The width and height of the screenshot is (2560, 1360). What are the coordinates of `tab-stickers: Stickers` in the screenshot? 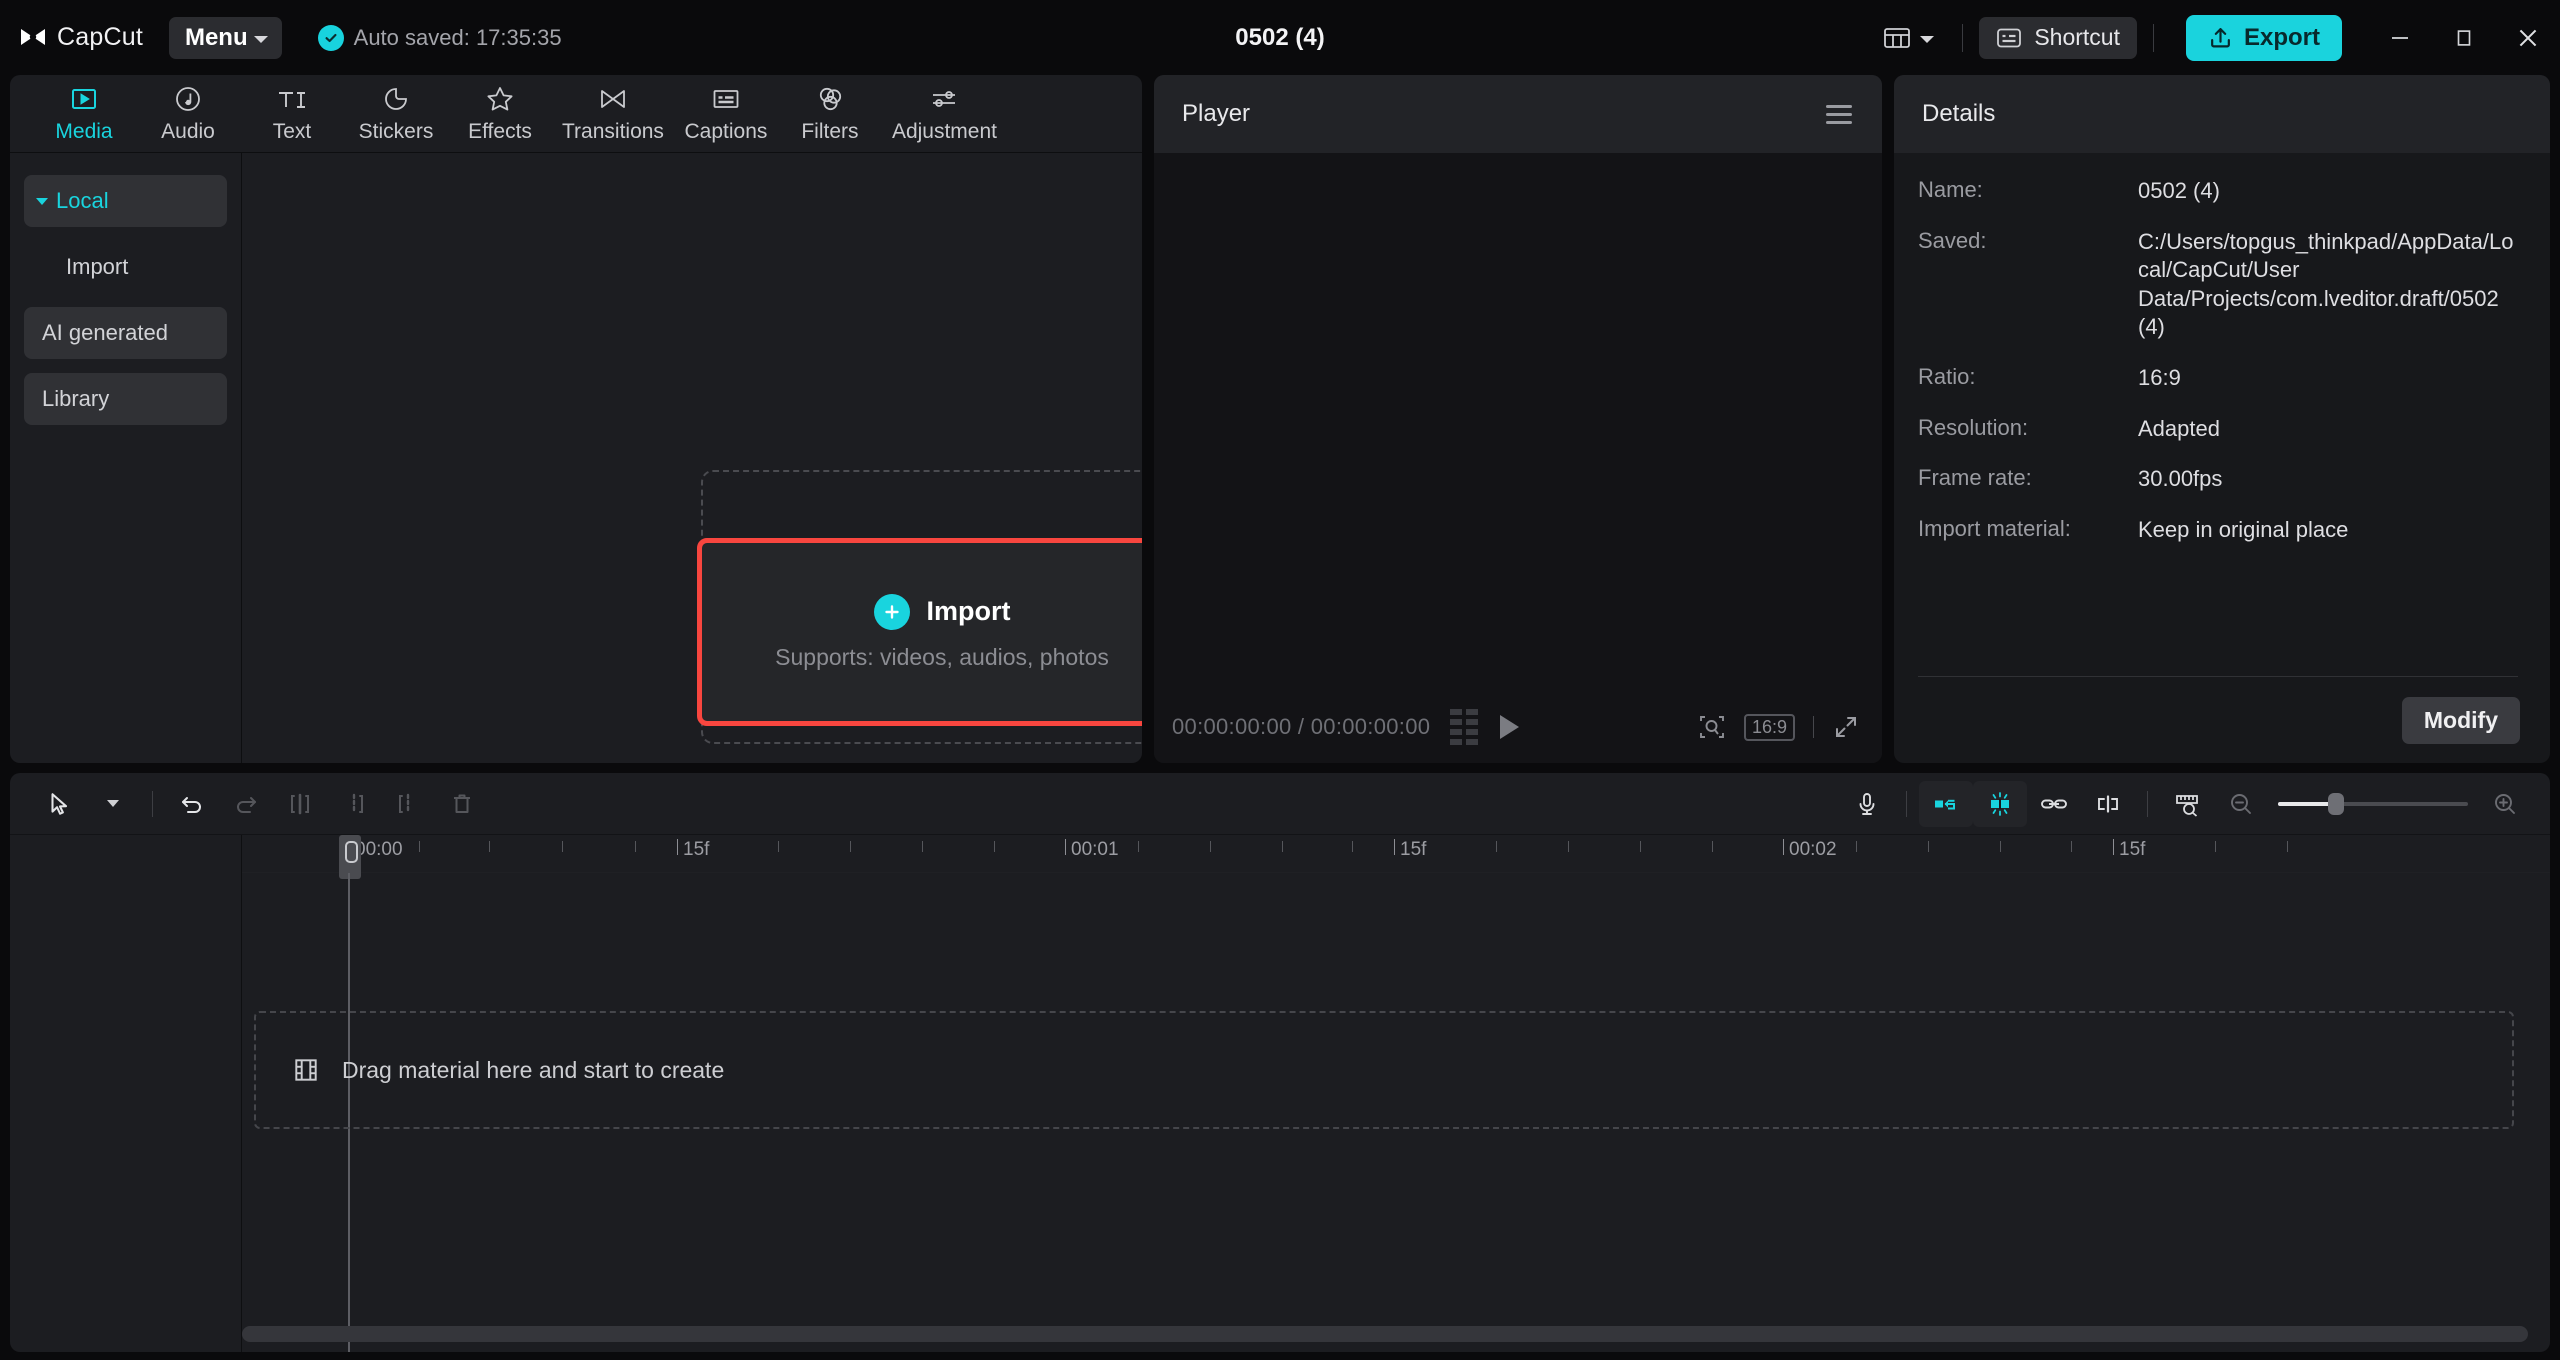 It's located at (396, 114).